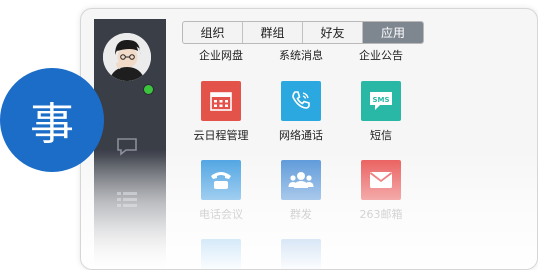 Image resolution: width=538 pixels, height=270 pixels. I want to click on app-label: 263邮箱, so click(381, 214).